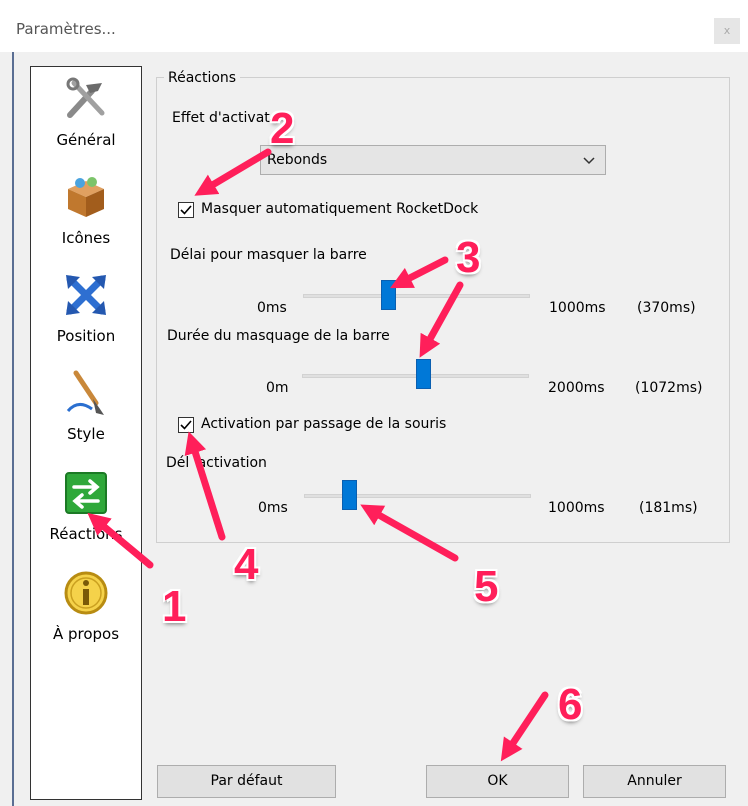  What do you see at coordinates (486, 586) in the screenshot?
I see `annotation-number-5: 5` at bounding box center [486, 586].